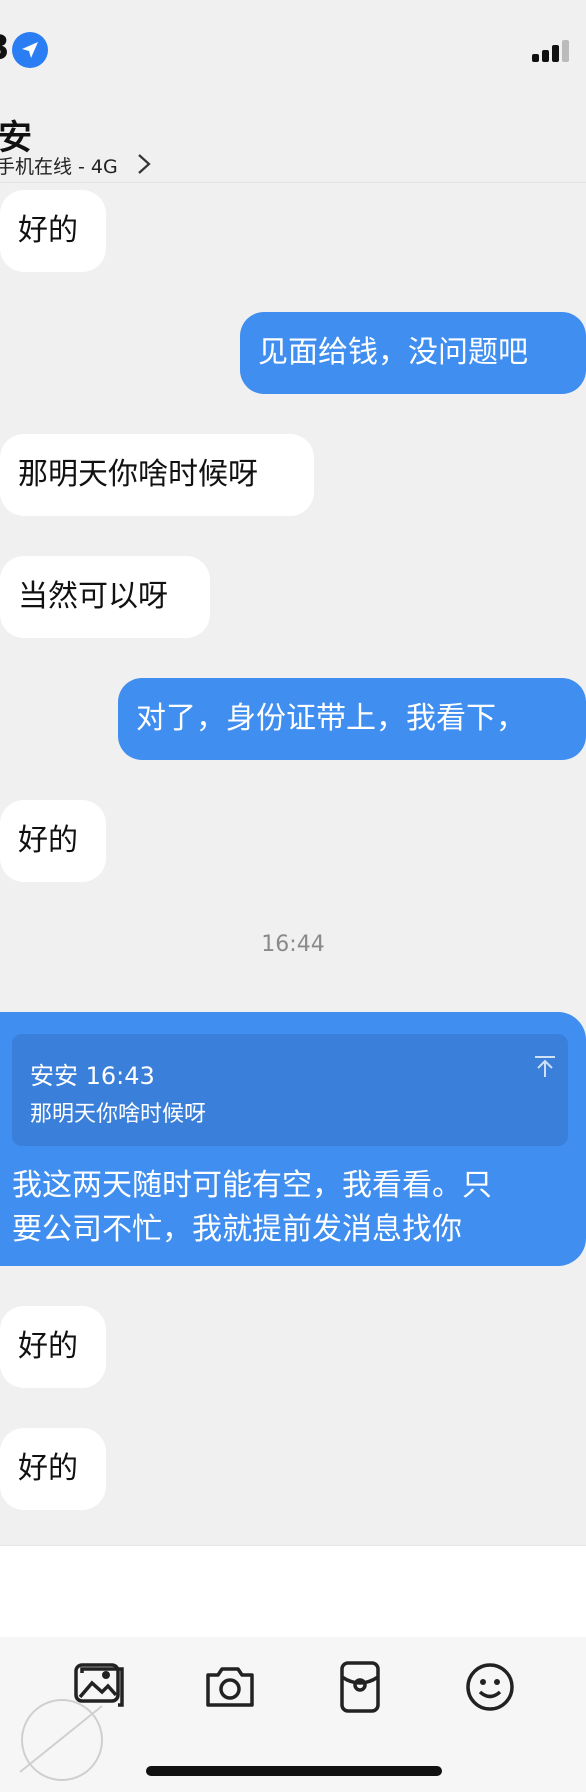 This screenshot has height=1792, width=586. What do you see at coordinates (30, 50) in the screenshot?
I see `location-arrow-icon` at bounding box center [30, 50].